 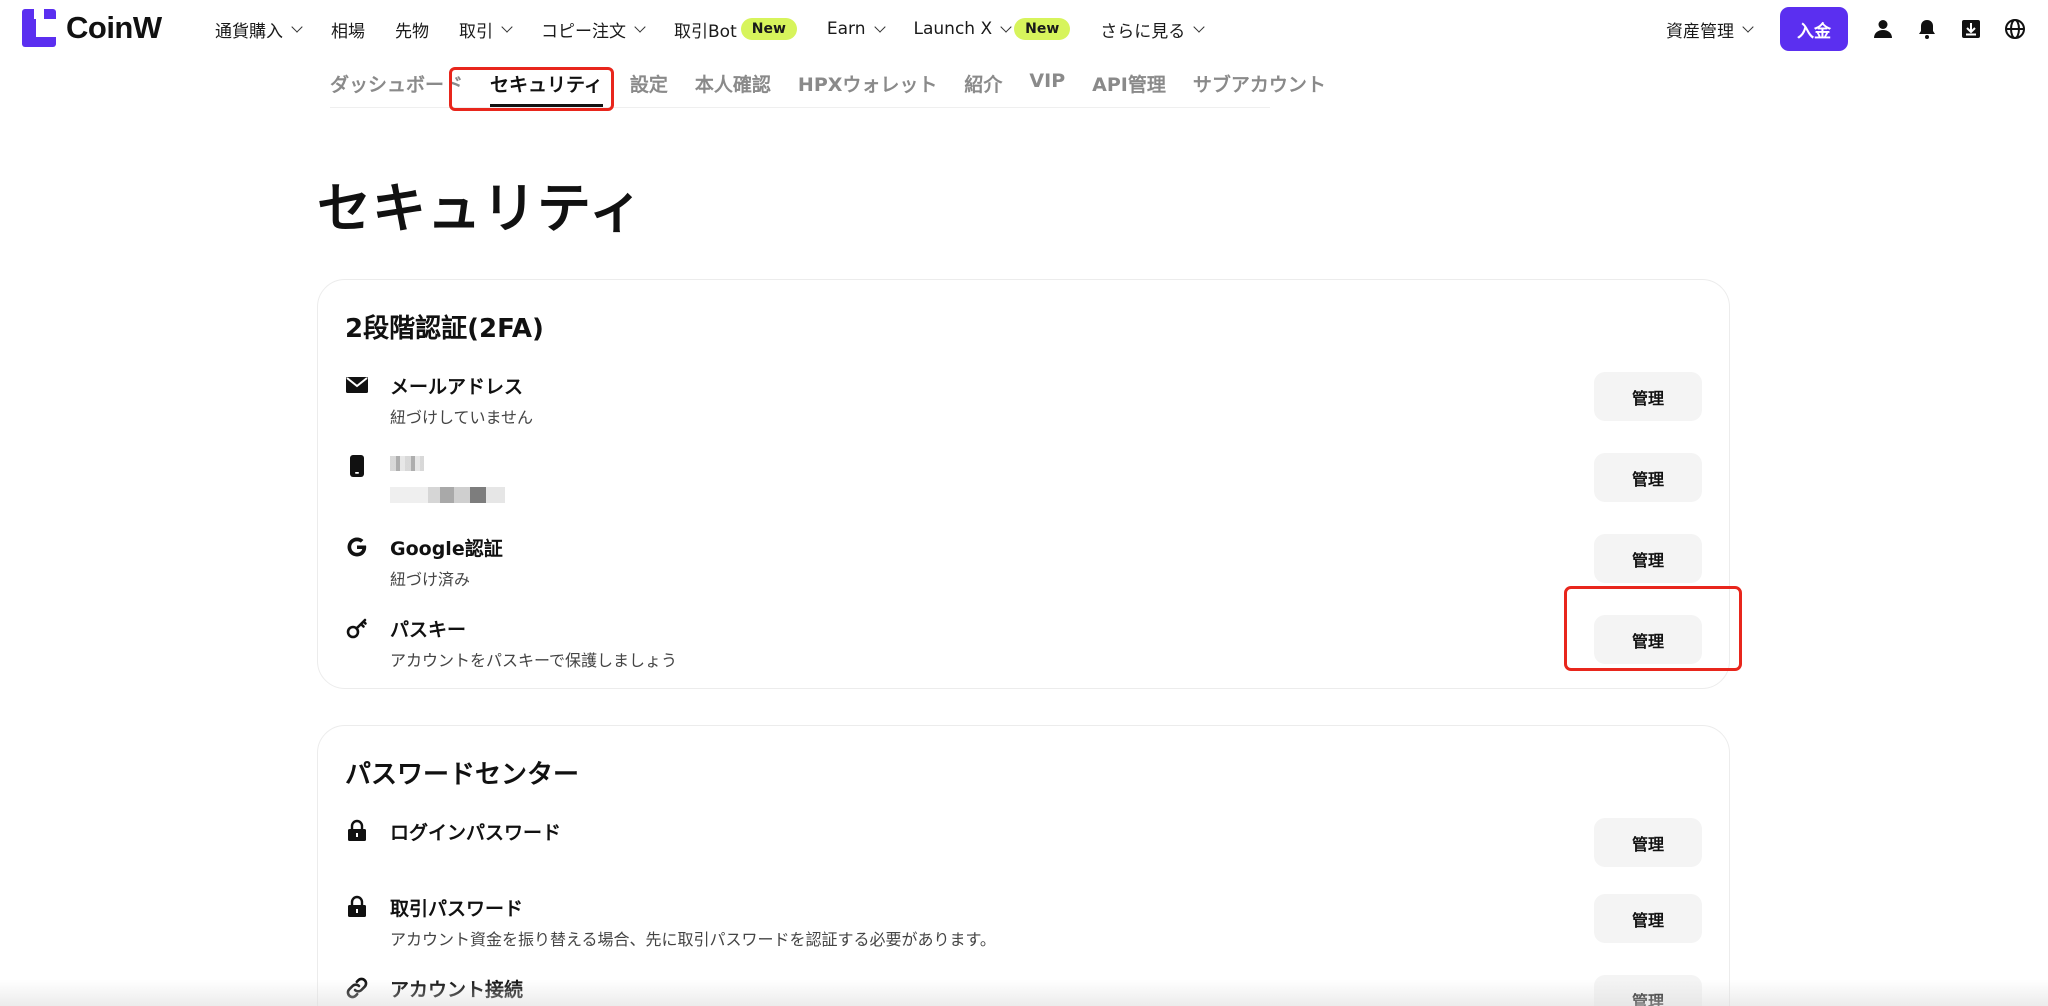 I want to click on tab-api-management: API管理, so click(x=1129, y=83).